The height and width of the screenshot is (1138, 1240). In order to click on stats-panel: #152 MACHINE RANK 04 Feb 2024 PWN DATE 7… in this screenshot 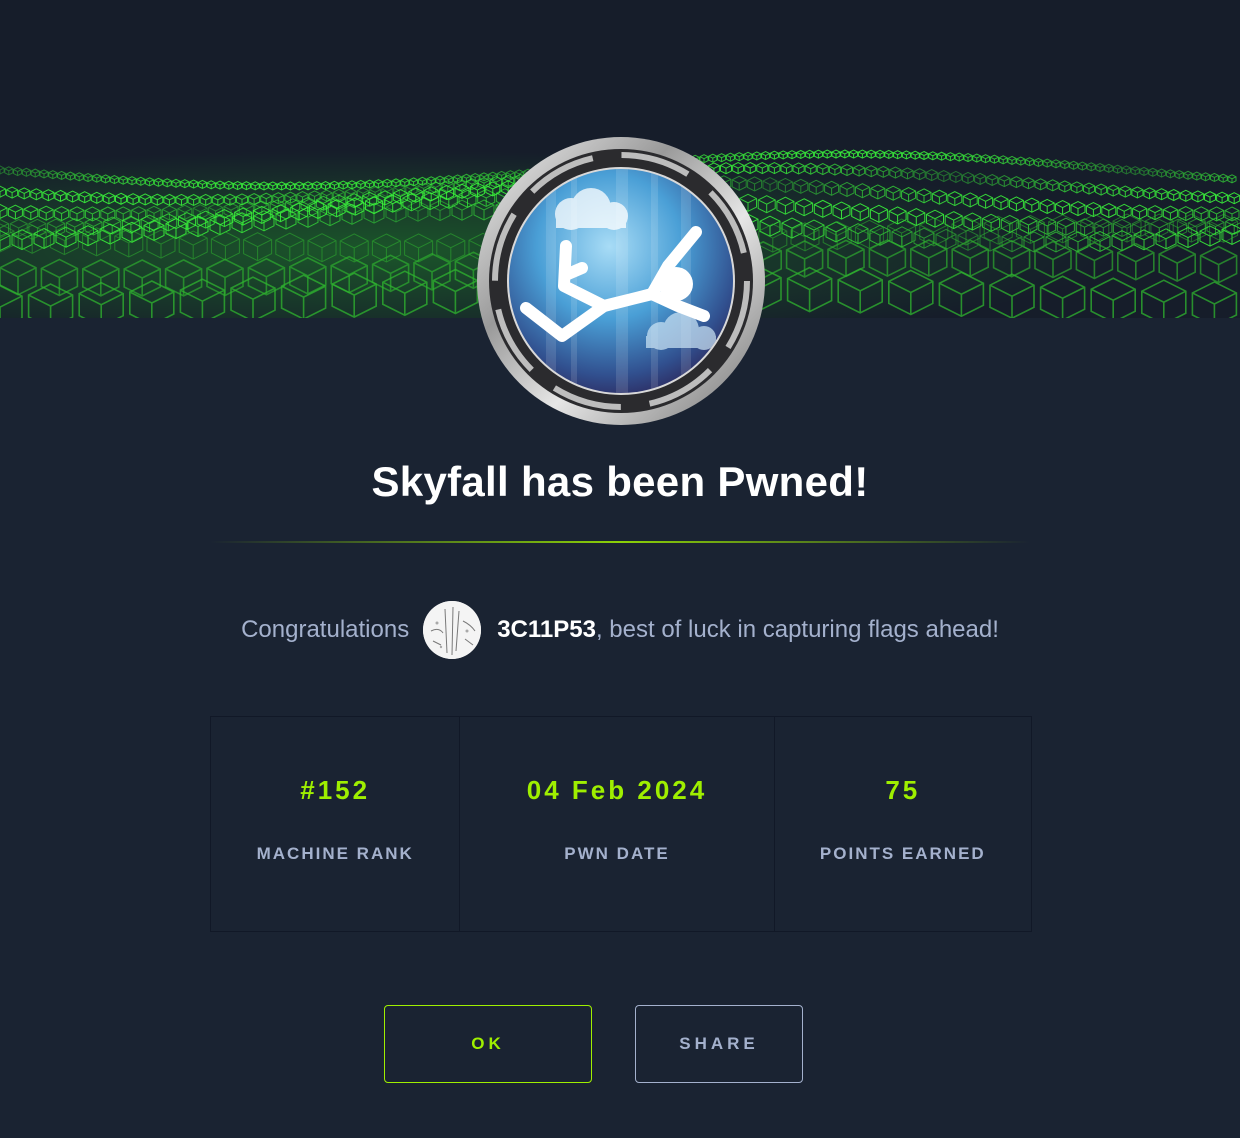, I will do `click(621, 824)`.